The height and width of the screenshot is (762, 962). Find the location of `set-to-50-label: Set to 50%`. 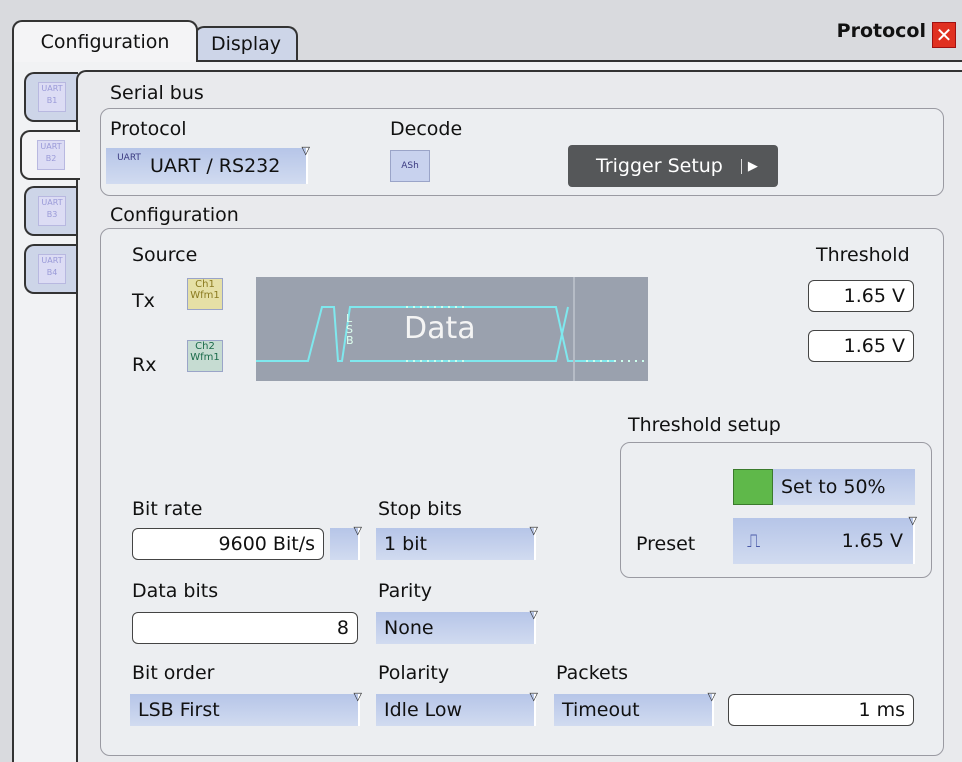

set-to-50-label: Set to 50% is located at coordinates (833, 487).